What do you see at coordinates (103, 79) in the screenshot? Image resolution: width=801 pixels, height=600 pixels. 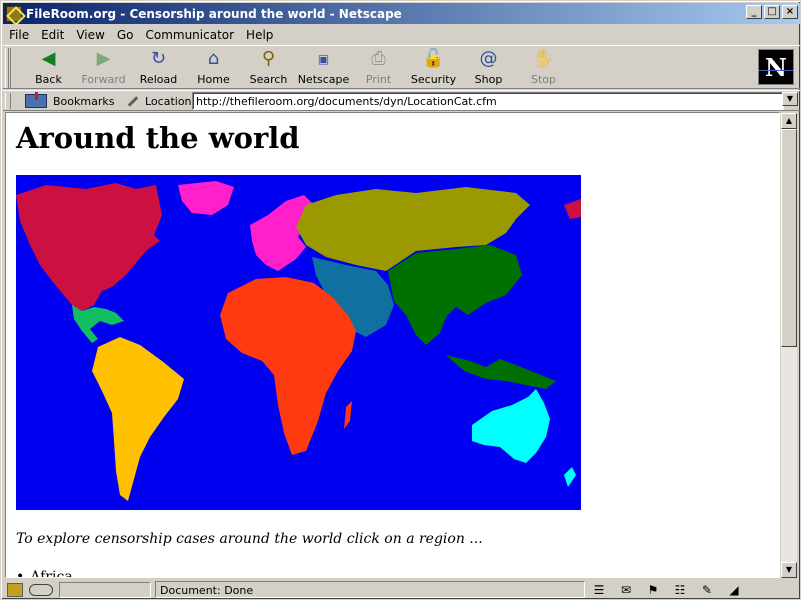 I see `forward-label: Forward` at bounding box center [103, 79].